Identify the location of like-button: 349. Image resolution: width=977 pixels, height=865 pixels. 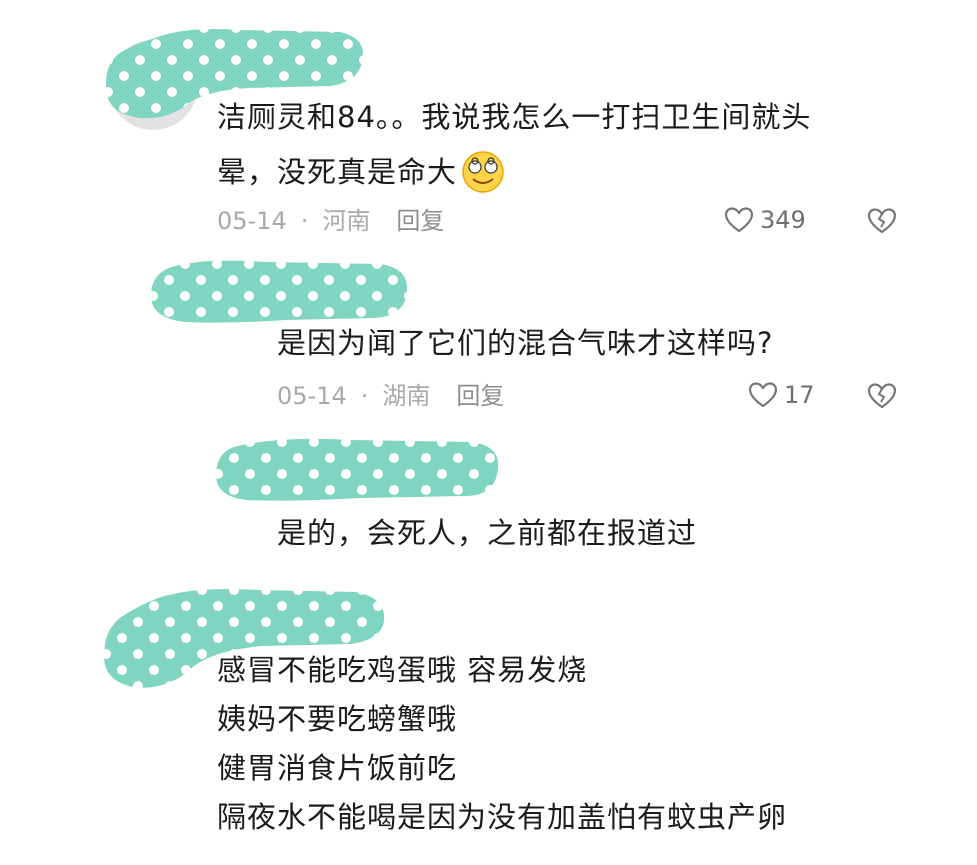
(765, 220).